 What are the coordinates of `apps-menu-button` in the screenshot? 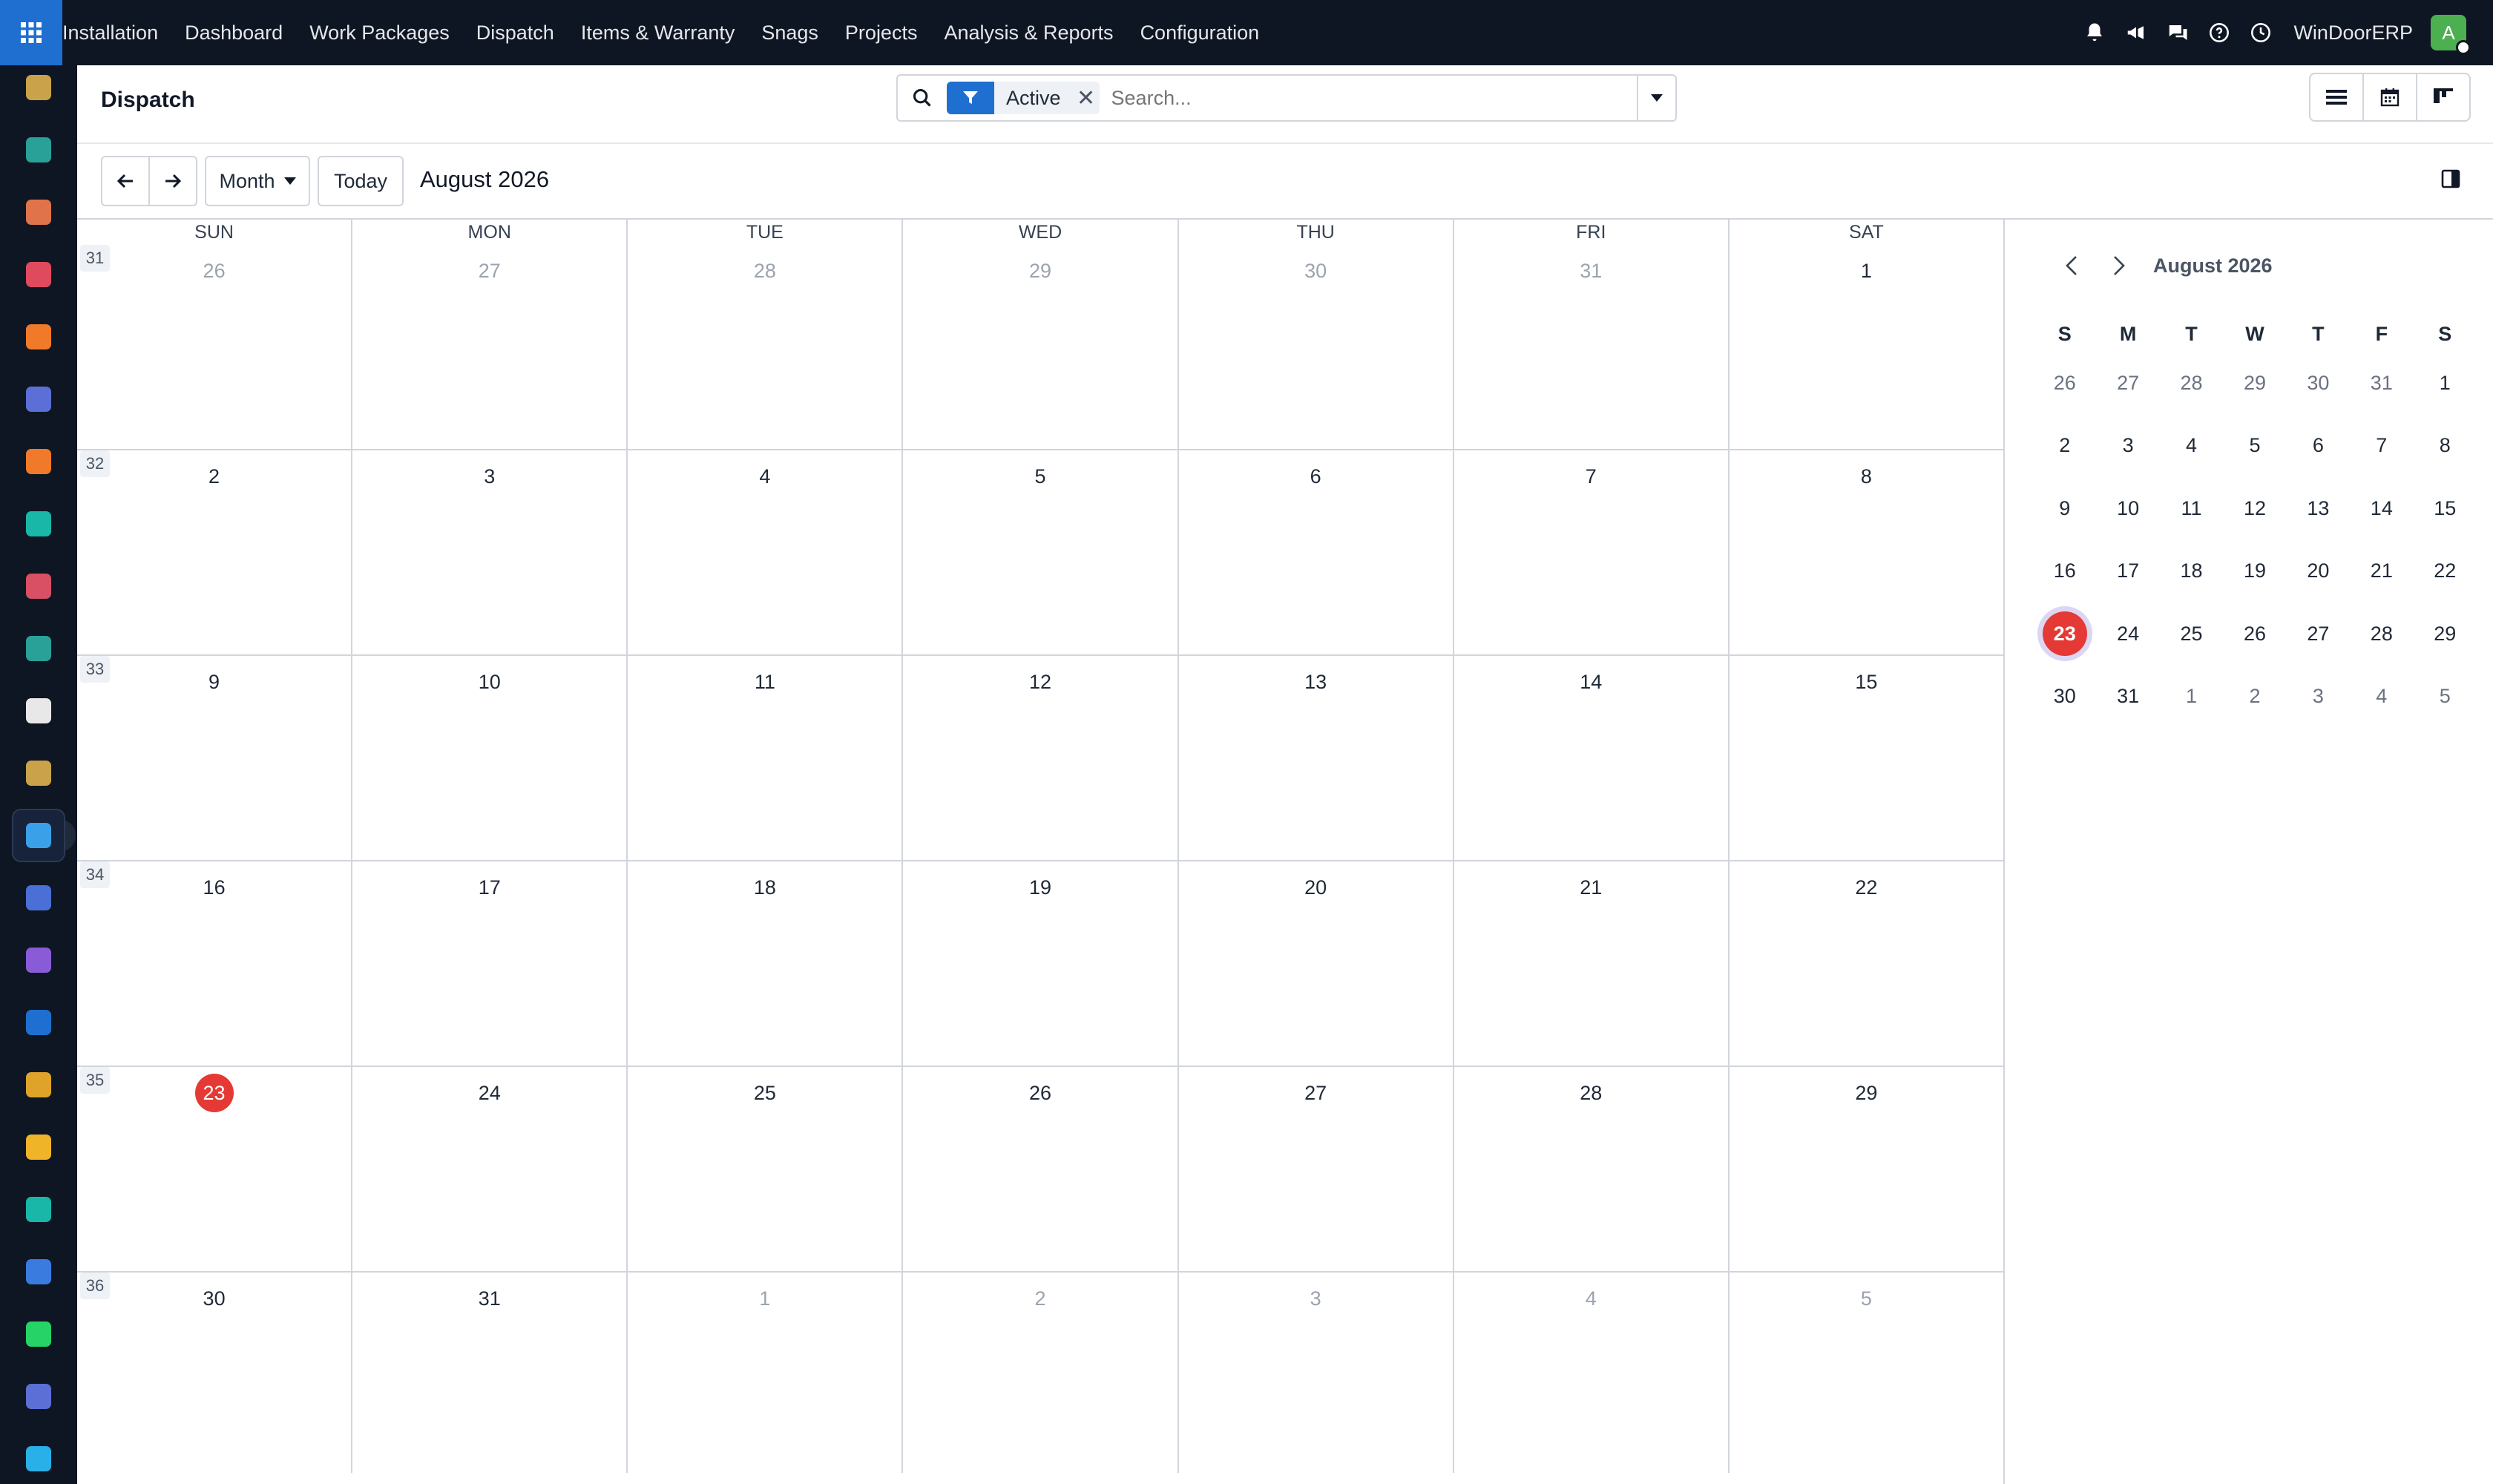 It's located at (31, 32).